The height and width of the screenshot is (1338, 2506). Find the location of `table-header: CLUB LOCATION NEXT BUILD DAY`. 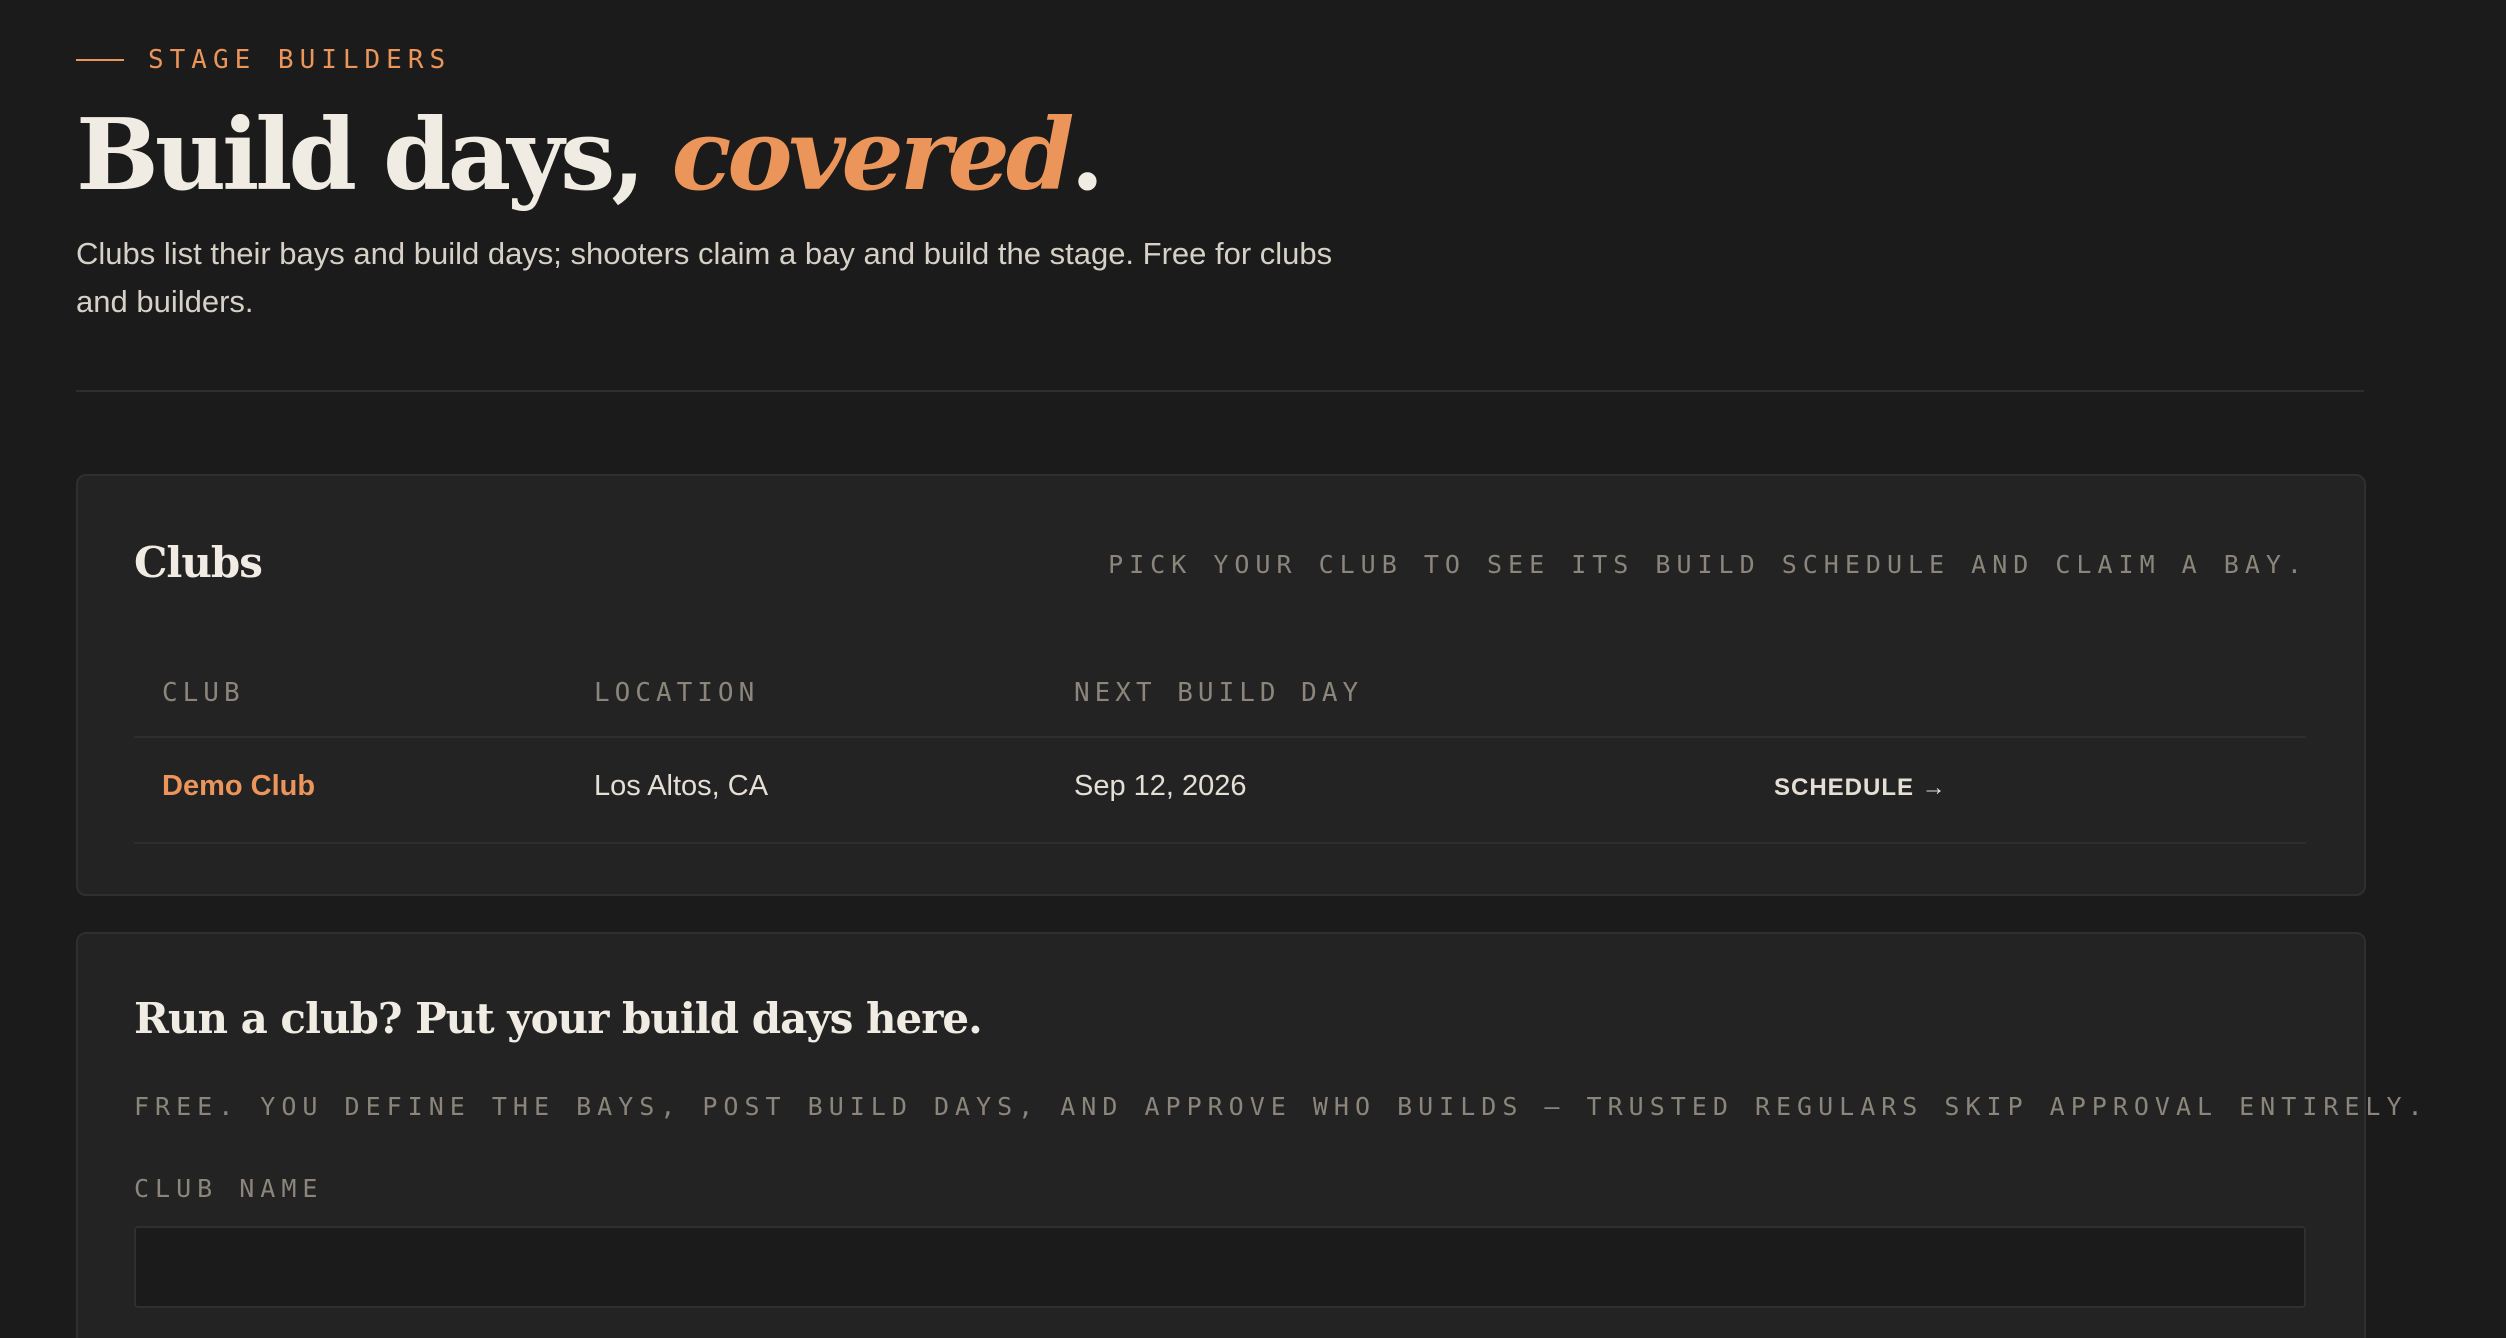

table-header: CLUB LOCATION NEXT BUILD DAY is located at coordinates (1220, 697).